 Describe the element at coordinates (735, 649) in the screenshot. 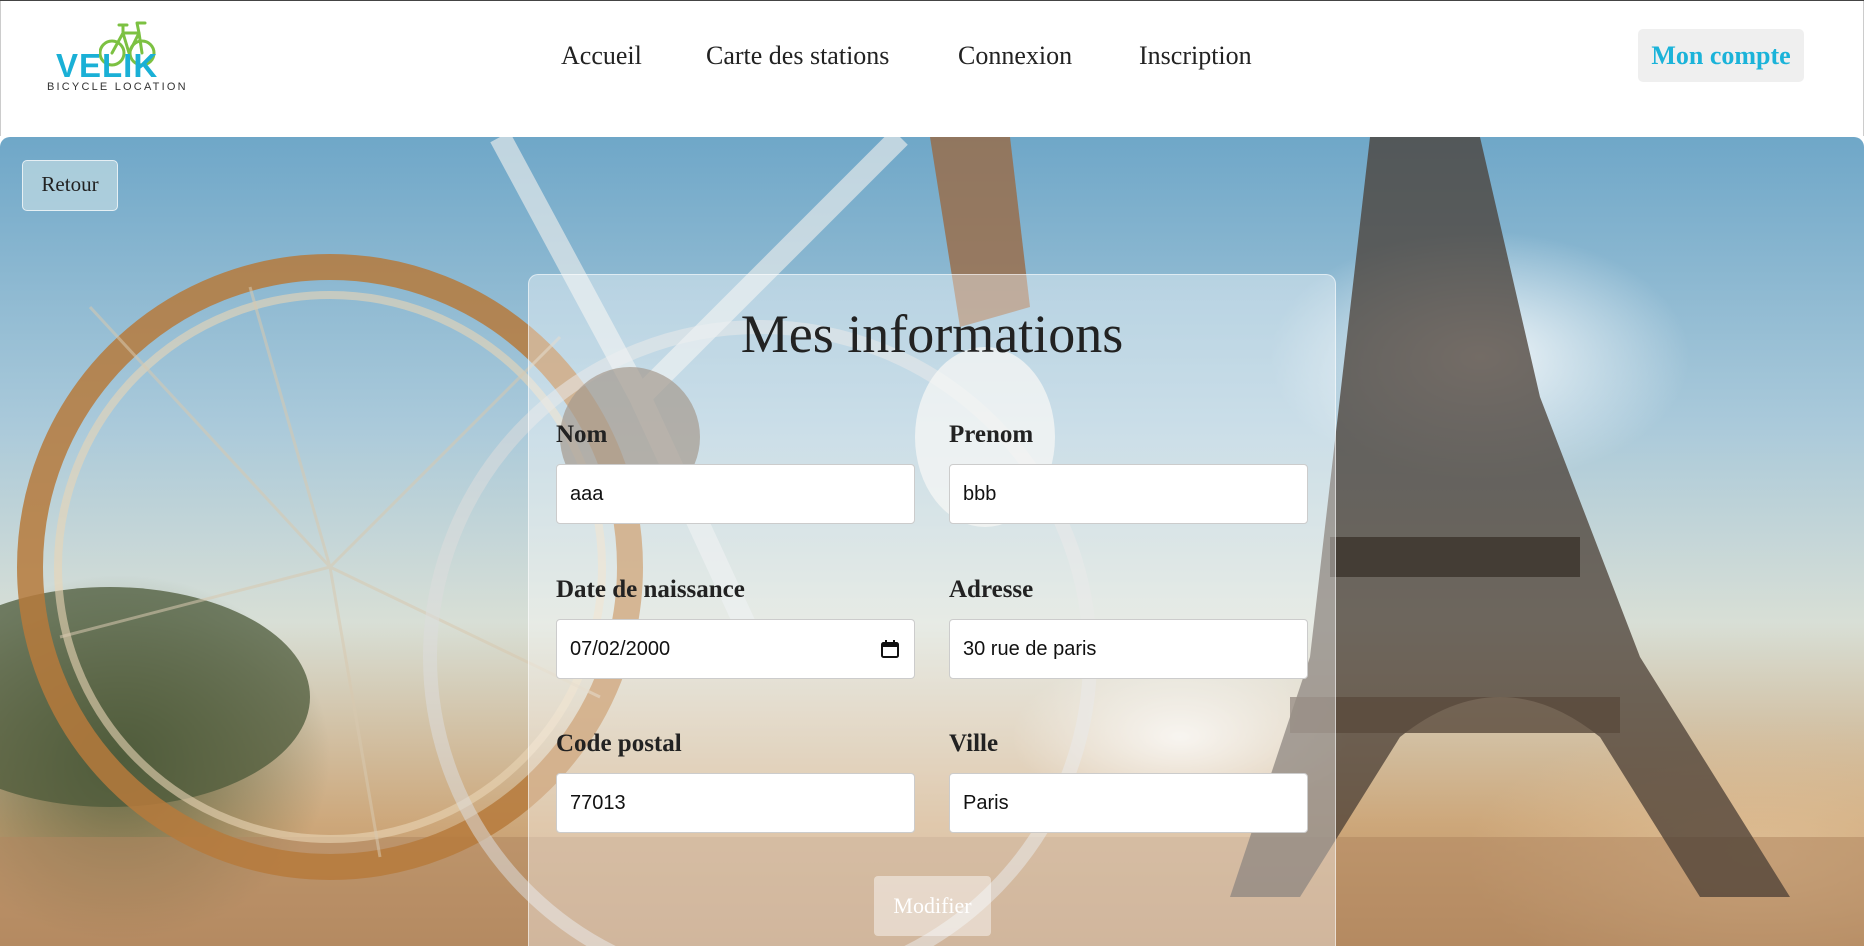

I see `naissance-date-input: 07/02/2000` at that location.